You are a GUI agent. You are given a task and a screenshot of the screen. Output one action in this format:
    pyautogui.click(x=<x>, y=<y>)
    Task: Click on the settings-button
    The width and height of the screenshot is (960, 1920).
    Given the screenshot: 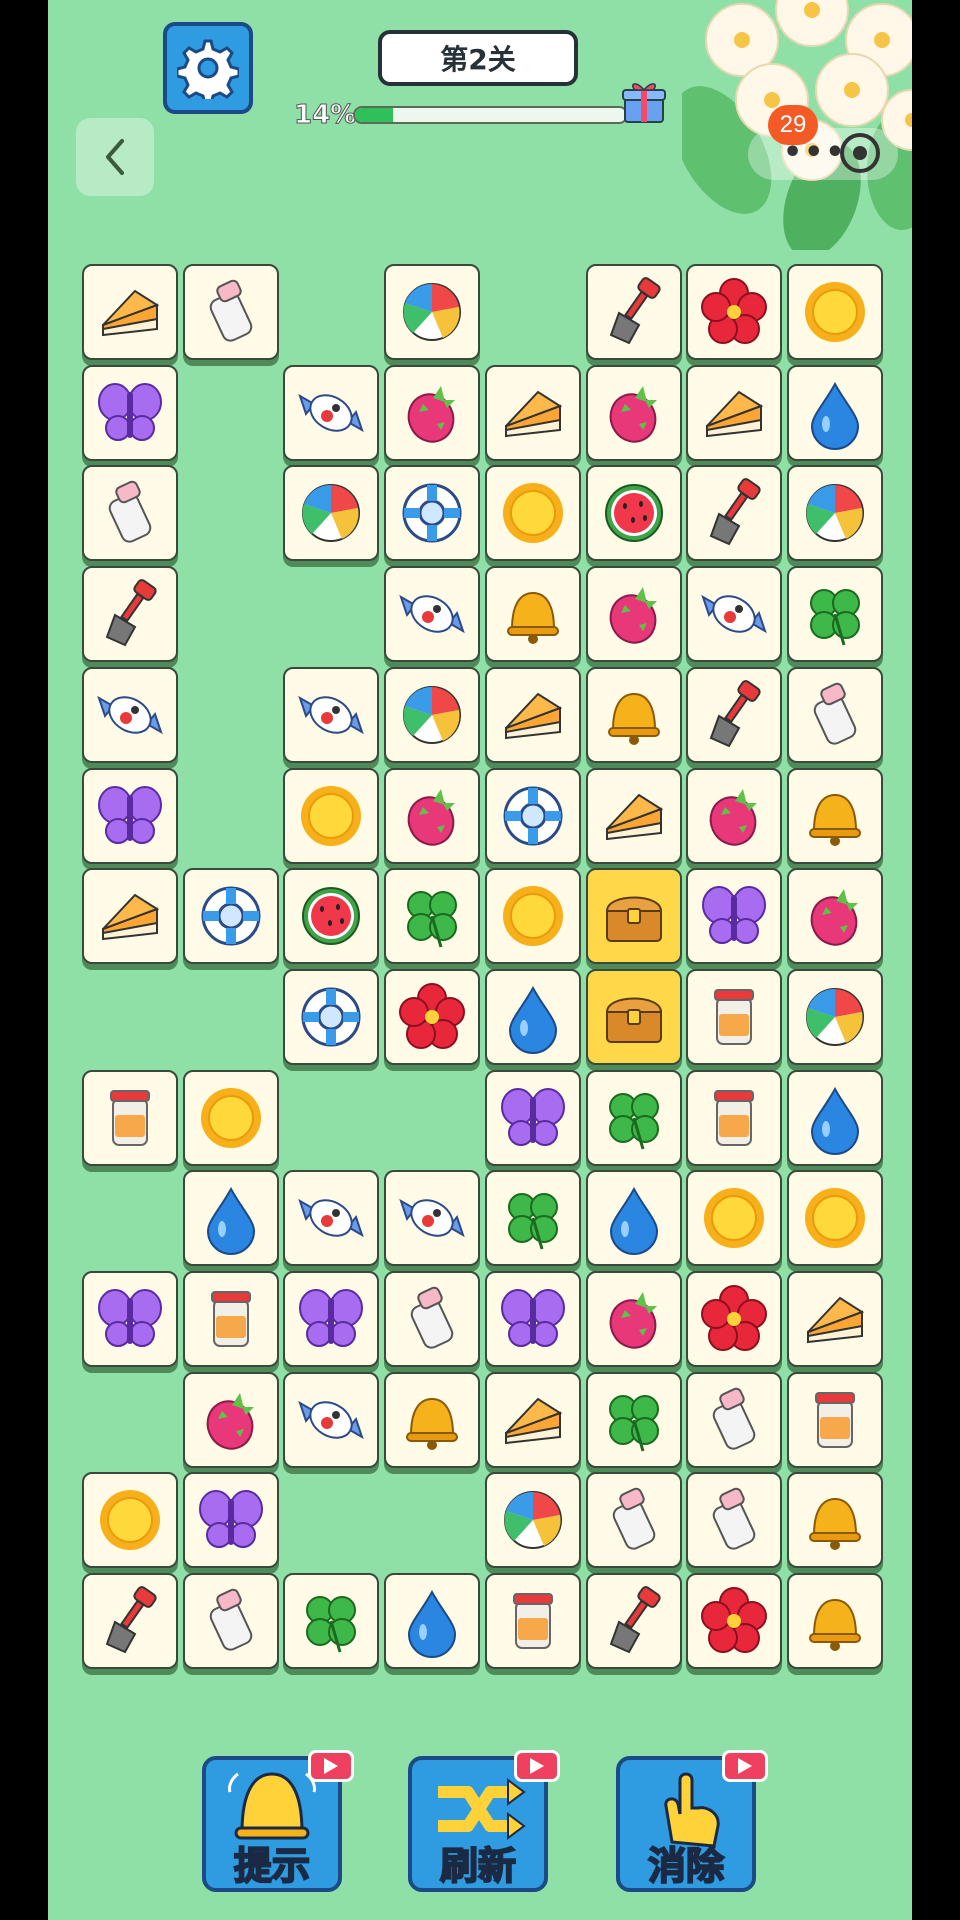 What is the action you would take?
    pyautogui.click(x=208, y=68)
    